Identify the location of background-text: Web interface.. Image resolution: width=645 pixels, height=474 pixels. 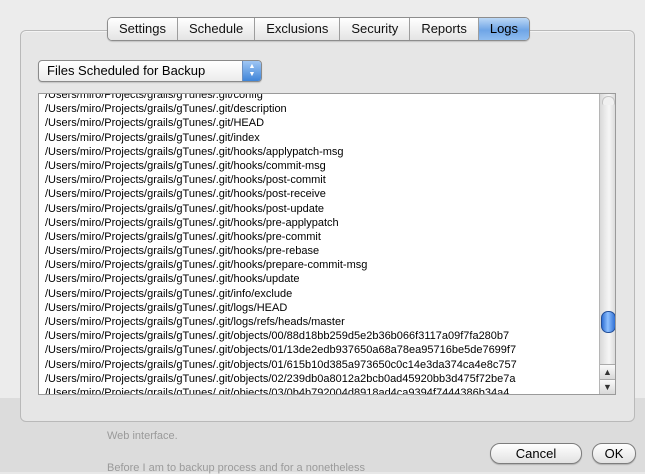
(142, 436).